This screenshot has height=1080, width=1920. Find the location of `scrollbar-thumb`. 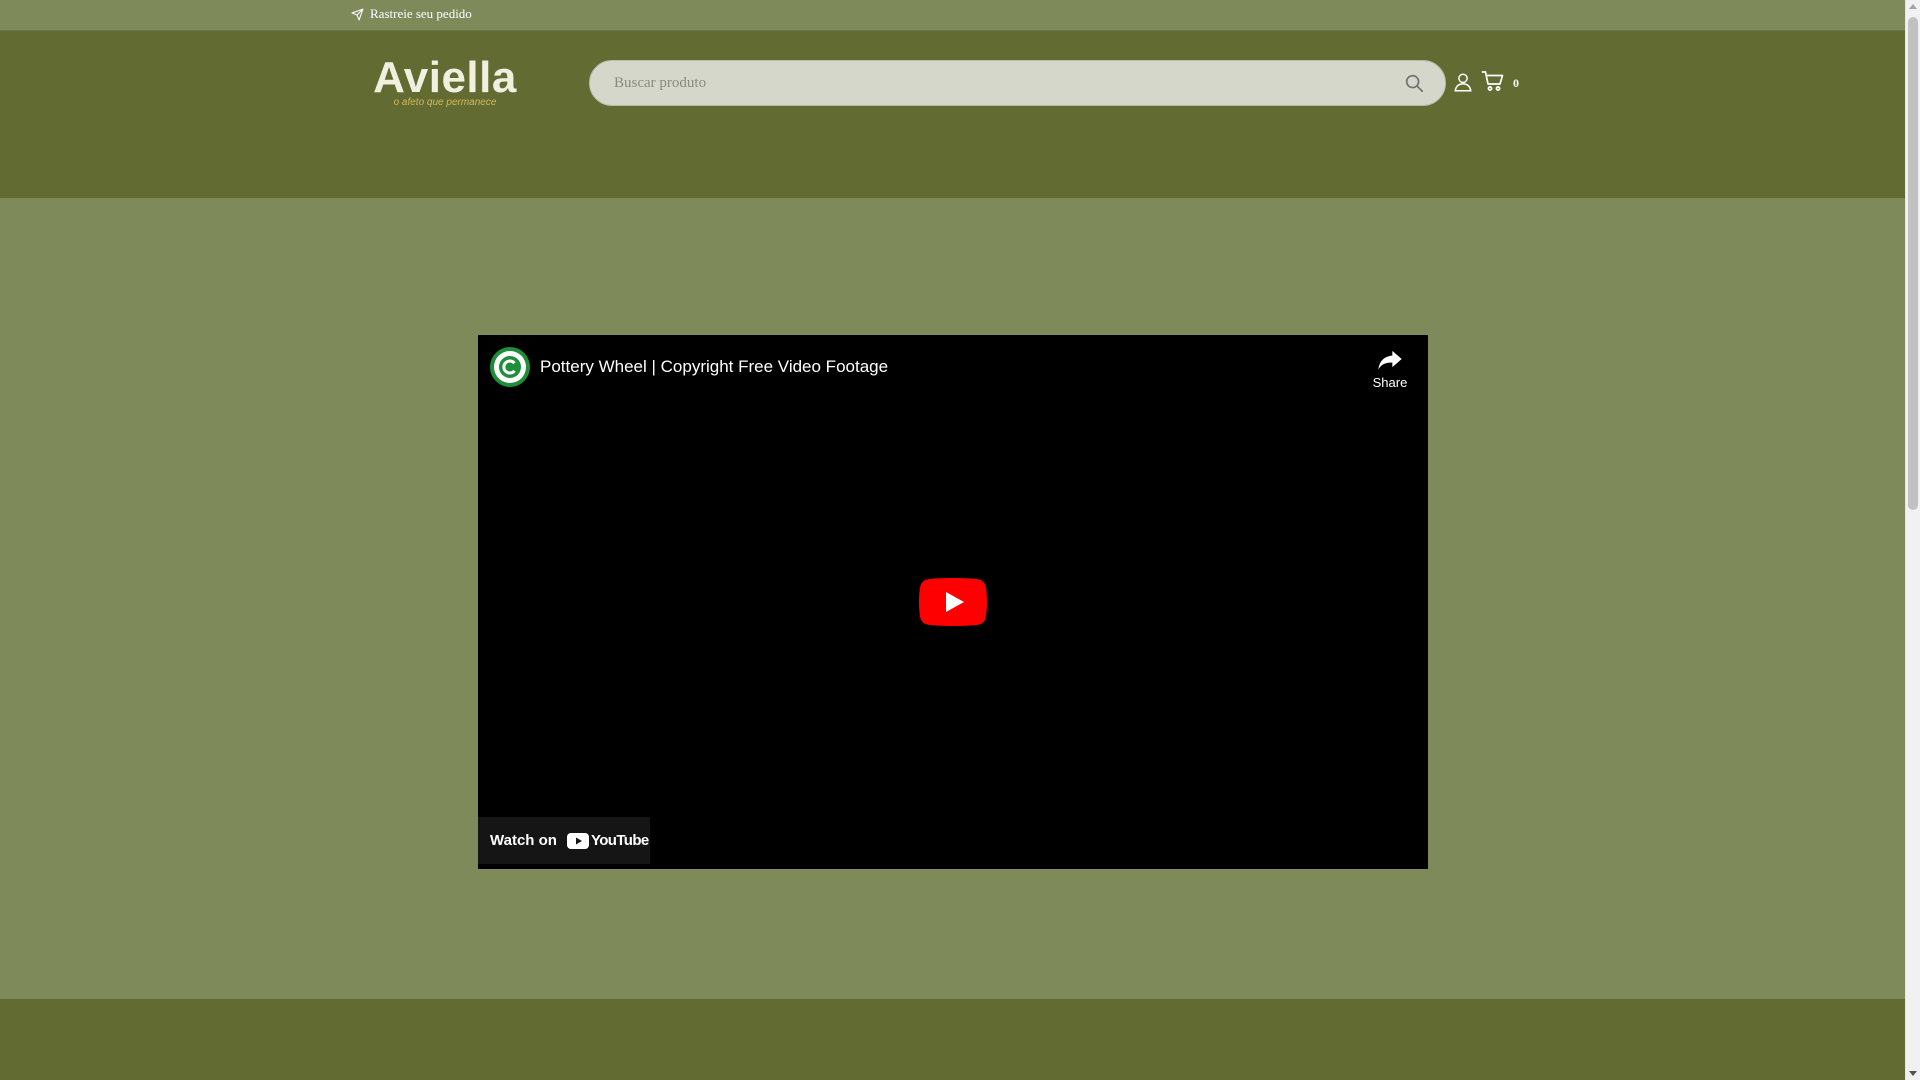

scrollbar-thumb is located at coordinates (1913, 263).